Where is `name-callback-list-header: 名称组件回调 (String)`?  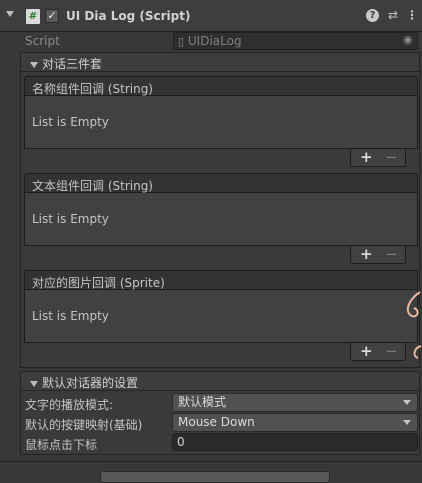 name-callback-list-header: 名称组件回调 (String) is located at coordinates (221, 86).